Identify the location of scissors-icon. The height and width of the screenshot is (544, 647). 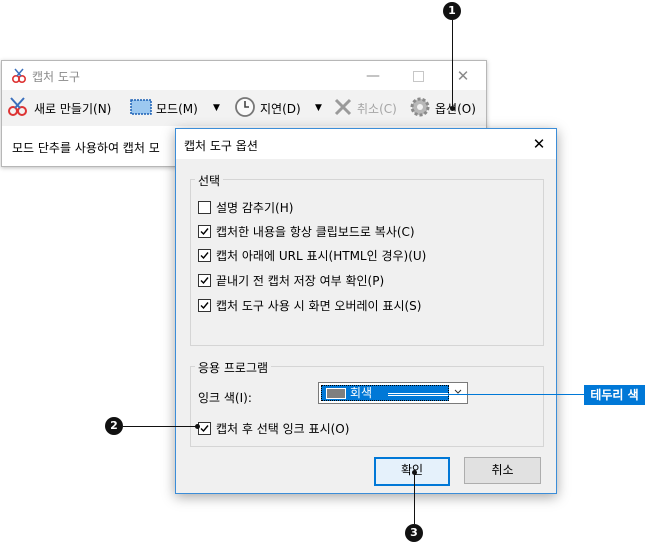
(18, 108).